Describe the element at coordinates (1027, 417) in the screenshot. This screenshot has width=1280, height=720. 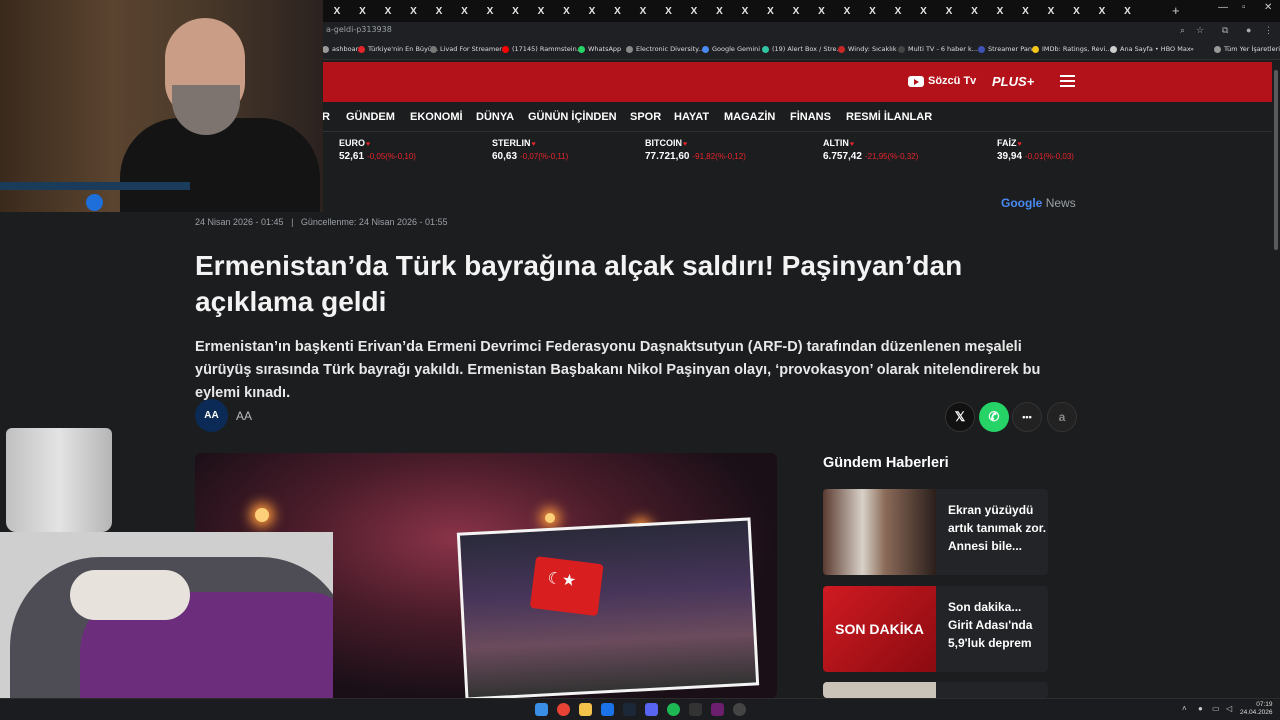
I see `share-more-button: •••` at that location.